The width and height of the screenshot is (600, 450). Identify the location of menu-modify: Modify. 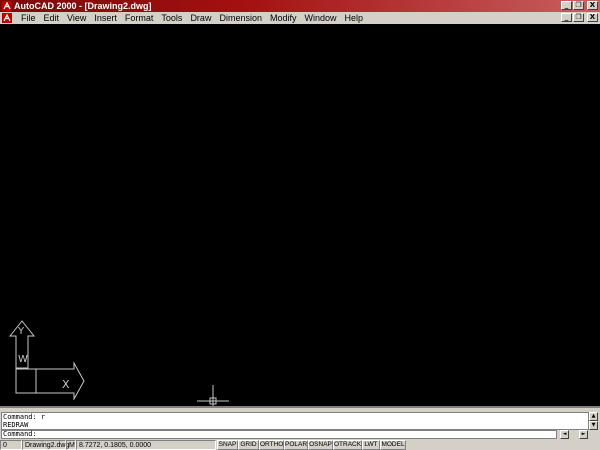
(283, 18).